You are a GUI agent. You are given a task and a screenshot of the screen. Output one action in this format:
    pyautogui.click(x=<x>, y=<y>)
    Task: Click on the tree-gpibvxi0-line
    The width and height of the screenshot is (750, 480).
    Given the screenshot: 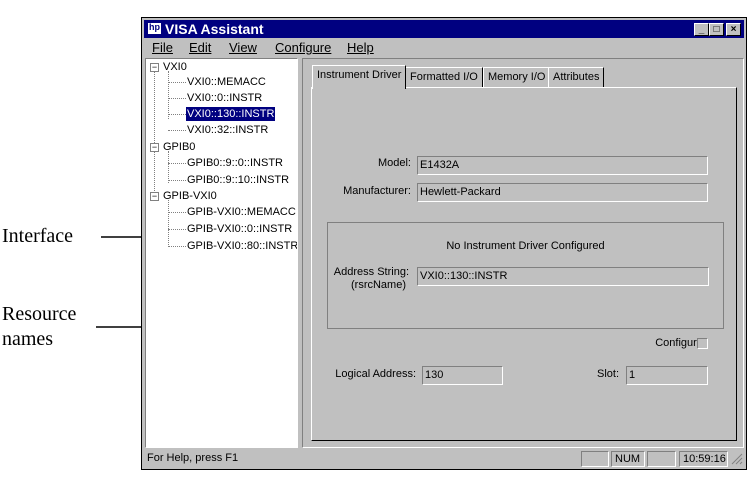 What is the action you would take?
    pyautogui.click(x=168, y=223)
    